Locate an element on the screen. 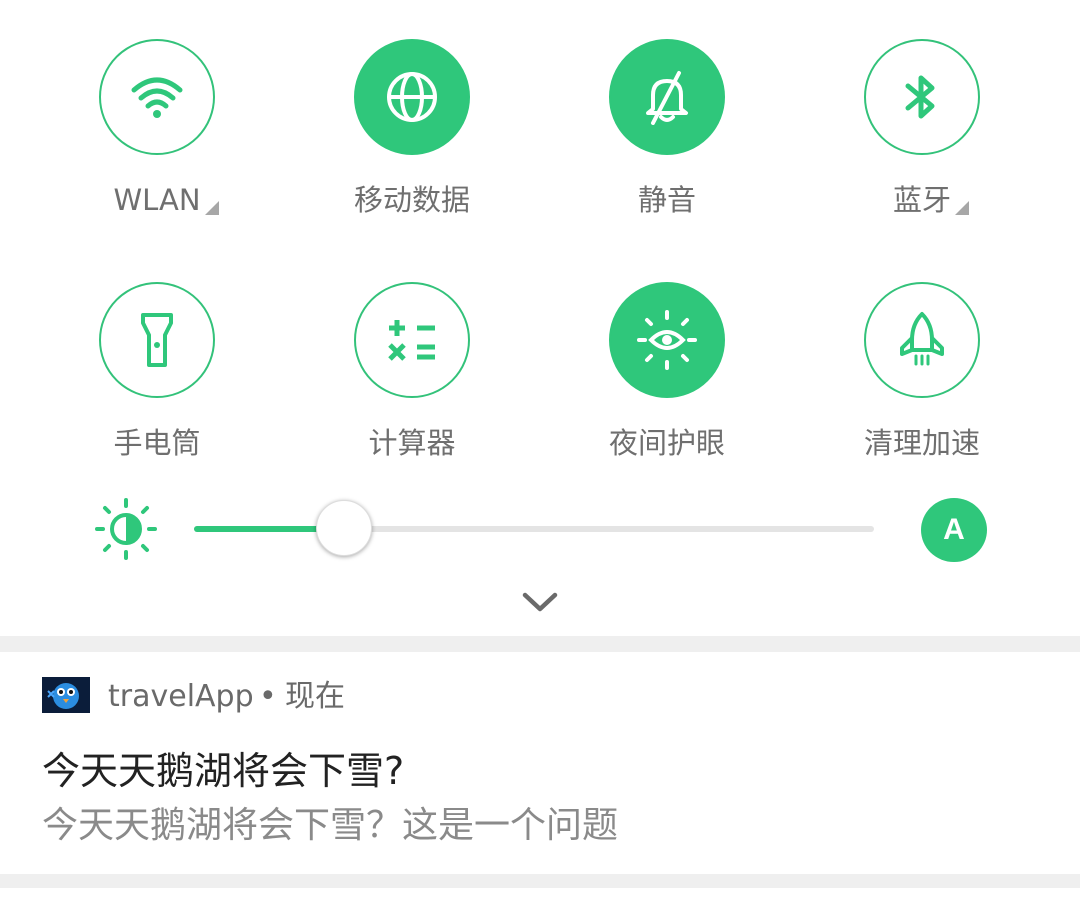 Image resolution: width=1080 pixels, height=902 pixels. calculator-button is located at coordinates (412, 340).